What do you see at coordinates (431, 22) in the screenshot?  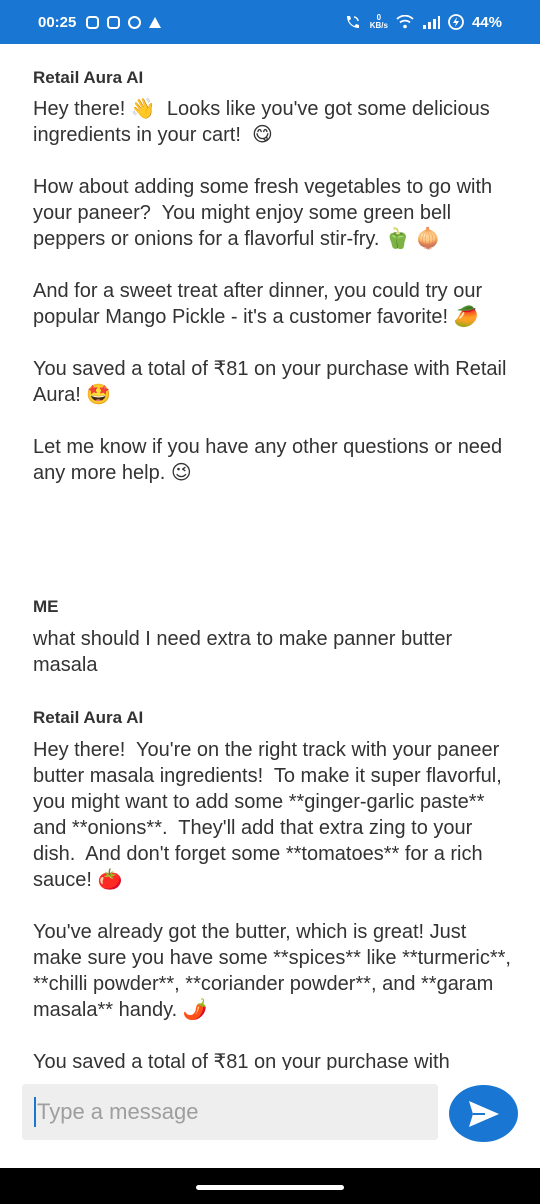 I see `signal-icon` at bounding box center [431, 22].